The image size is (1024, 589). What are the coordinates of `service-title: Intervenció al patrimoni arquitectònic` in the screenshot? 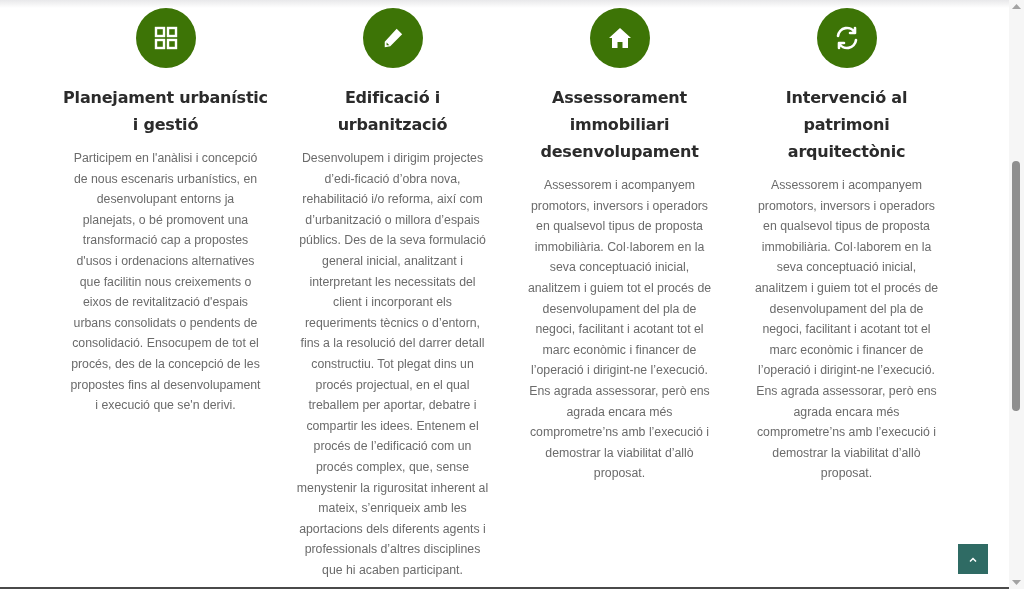 It's located at (846, 125).